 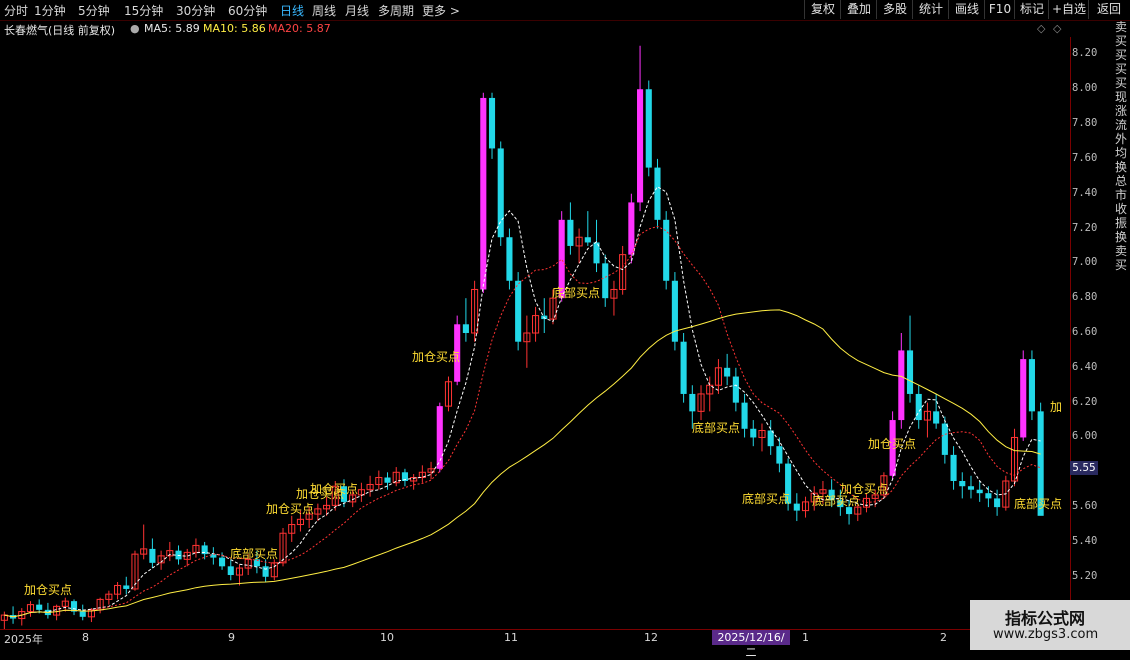 I want to click on price-tick: 7.60, so click(x=1085, y=157).